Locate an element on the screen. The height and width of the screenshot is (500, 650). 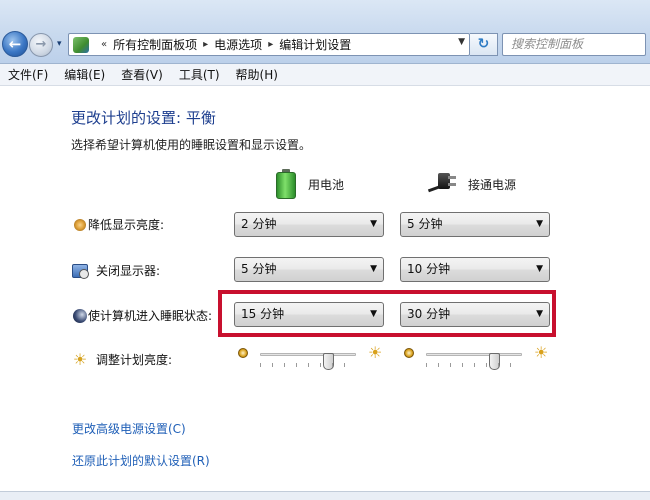
menu-bar: 文件(F) 编辑(E) 查看(V) 工具(T) 帮助(H) is located at coordinates (325, 75).